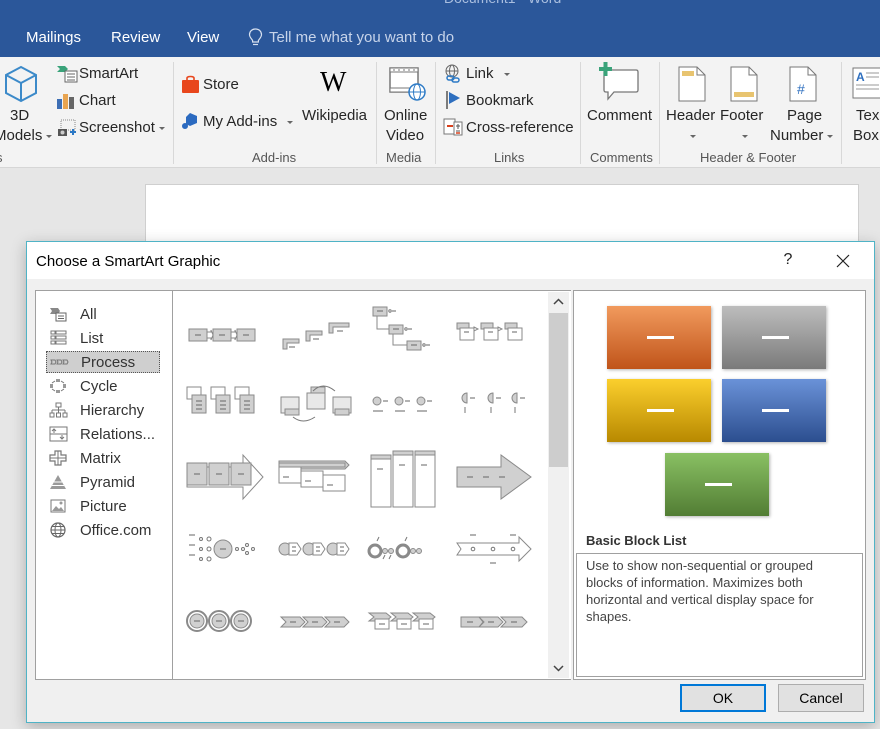 The width and height of the screenshot is (880, 729). Describe the element at coordinates (203, 37) in the screenshot. I see `tab-view: View` at that location.